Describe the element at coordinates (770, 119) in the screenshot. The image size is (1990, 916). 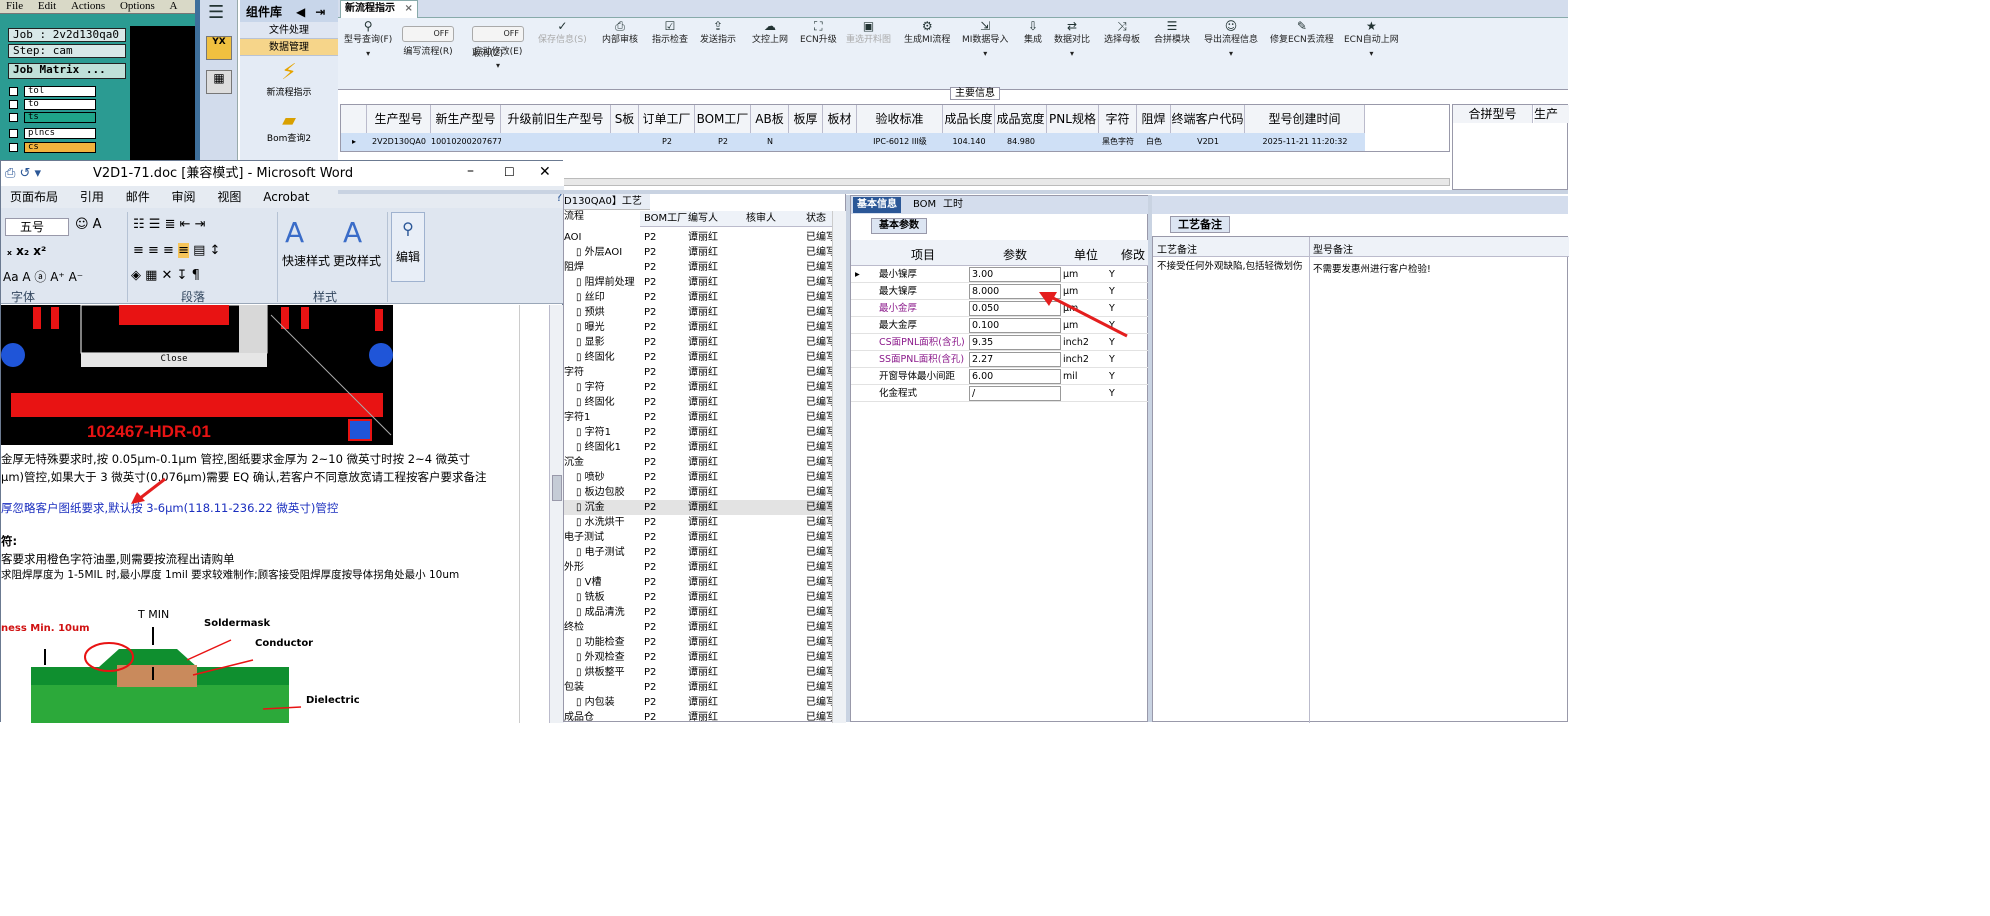
I see `col-header: AB板` at that location.